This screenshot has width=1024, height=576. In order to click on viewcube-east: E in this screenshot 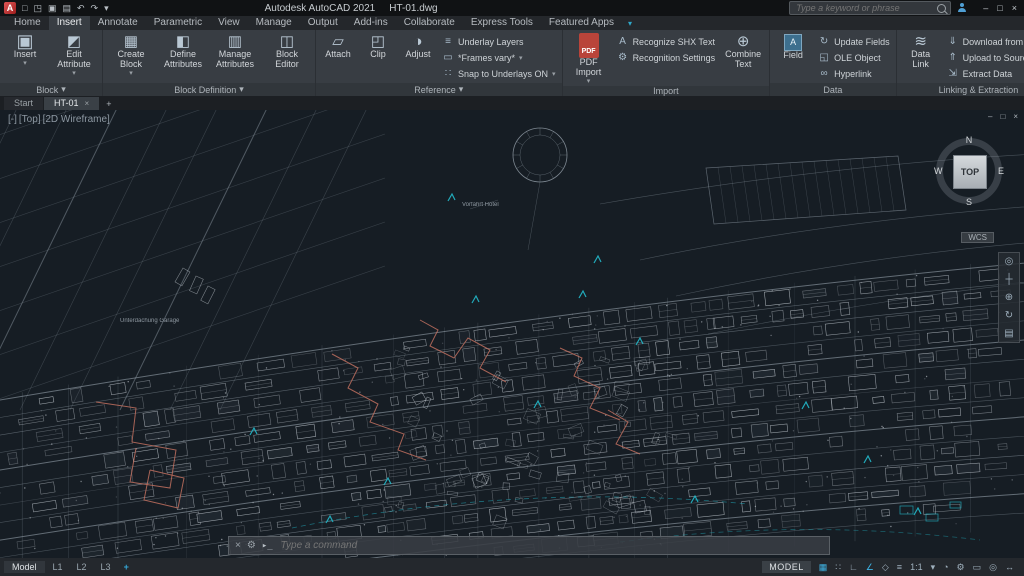, I will do `click(1001, 171)`.